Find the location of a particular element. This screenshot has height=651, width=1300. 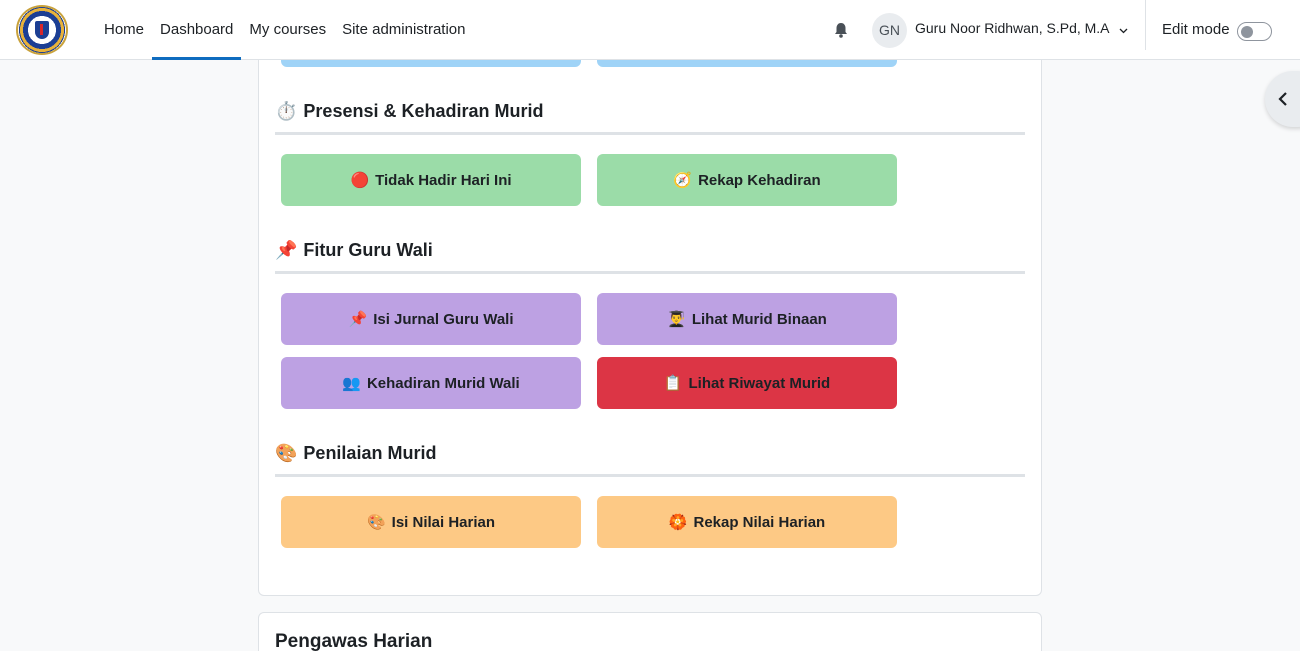

chevron-left-icon is located at coordinates (1282, 99).